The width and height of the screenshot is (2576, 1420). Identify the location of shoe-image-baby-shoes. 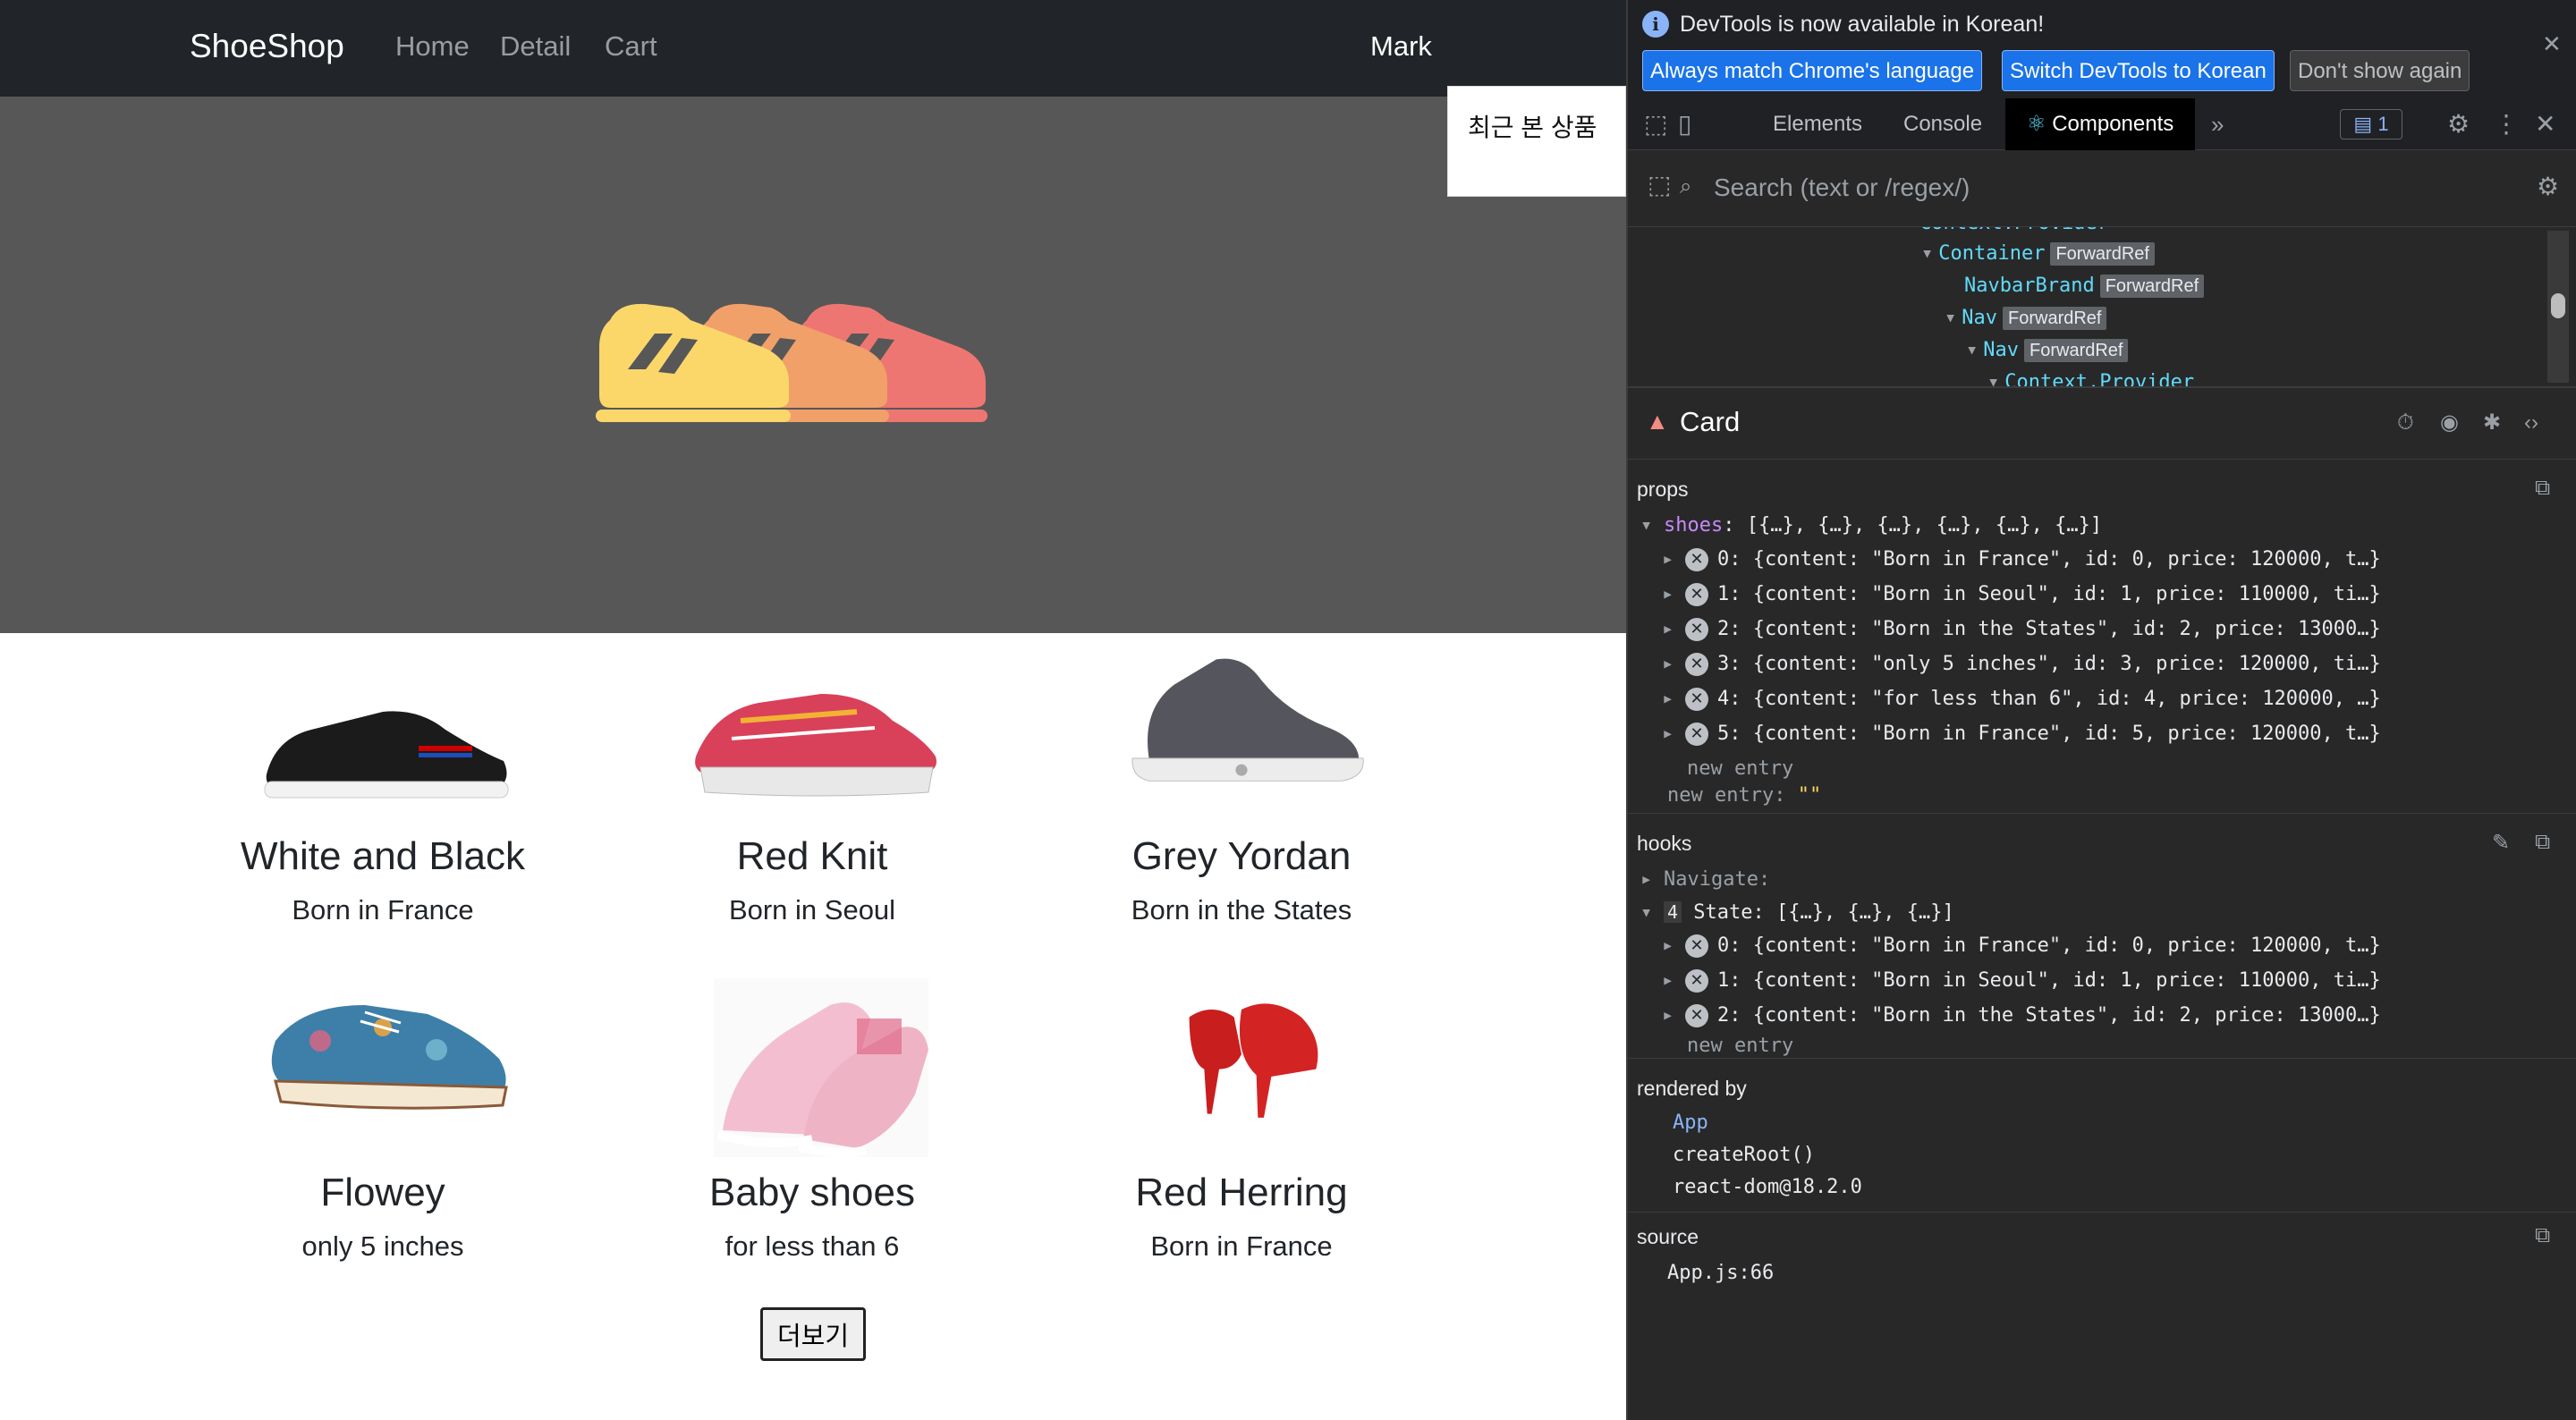
(821, 1067).